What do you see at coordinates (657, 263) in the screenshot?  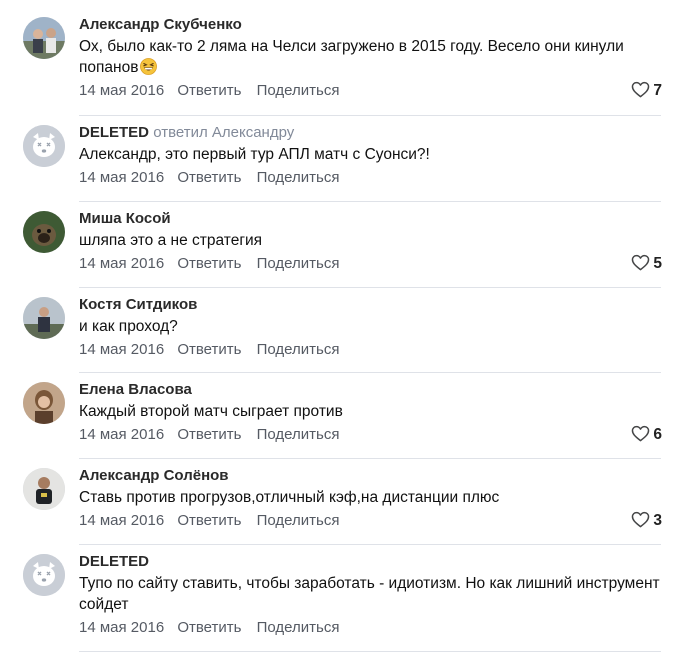 I see `like-count: 5` at bounding box center [657, 263].